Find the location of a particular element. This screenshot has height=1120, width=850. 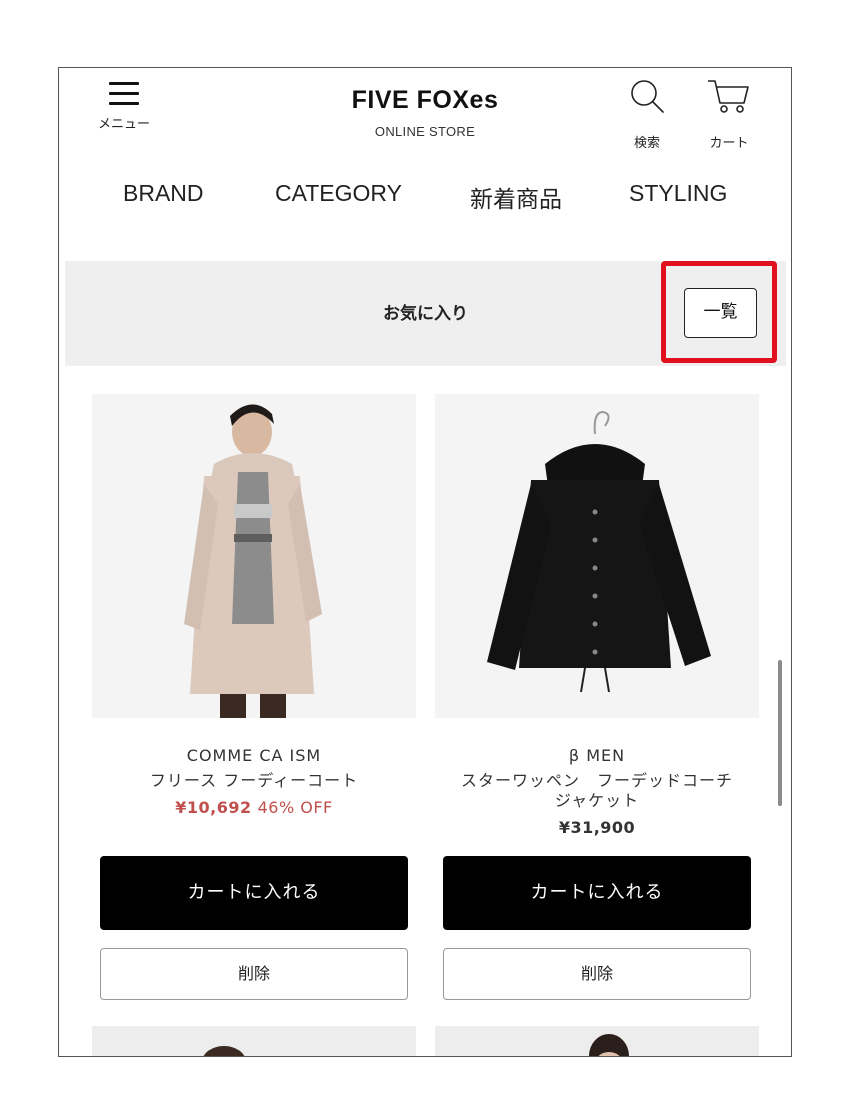

search-icon is located at coordinates (647, 96).